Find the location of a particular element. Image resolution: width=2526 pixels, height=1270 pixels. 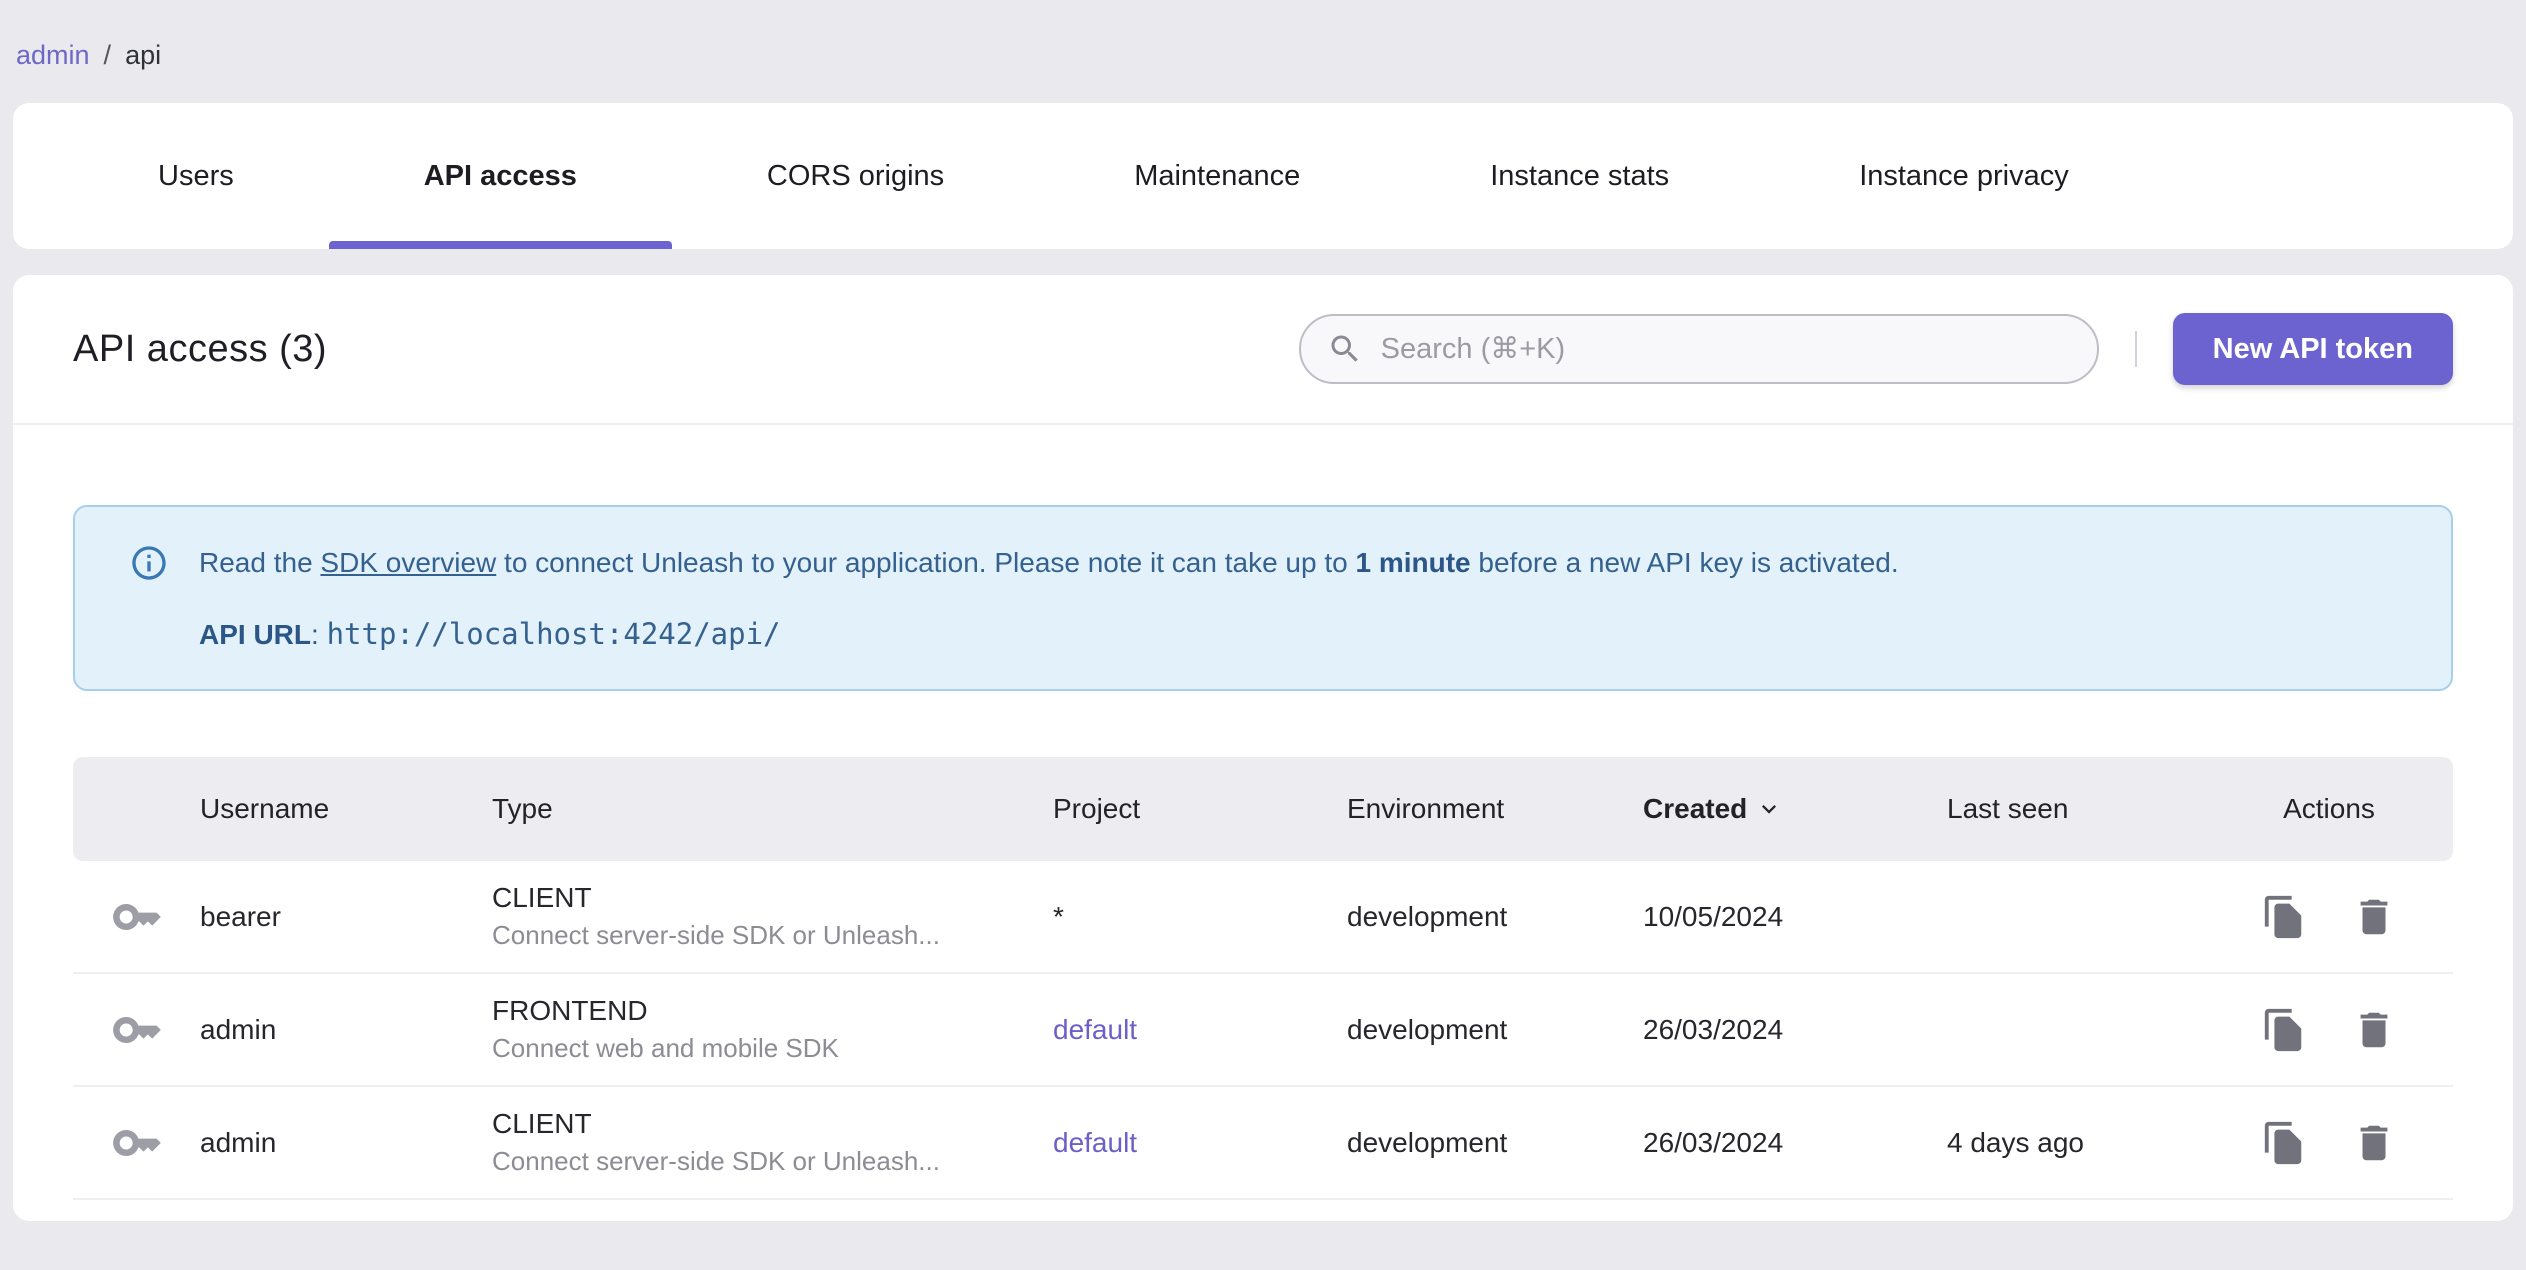

column-last-seen: Last seen is located at coordinates (2104, 809).